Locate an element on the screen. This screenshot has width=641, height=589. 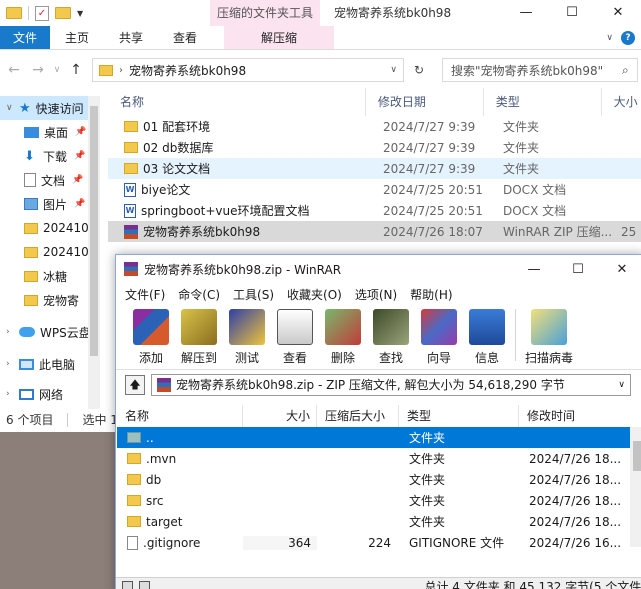
nav-item-folder: 冰糖 is located at coordinates (50, 276).